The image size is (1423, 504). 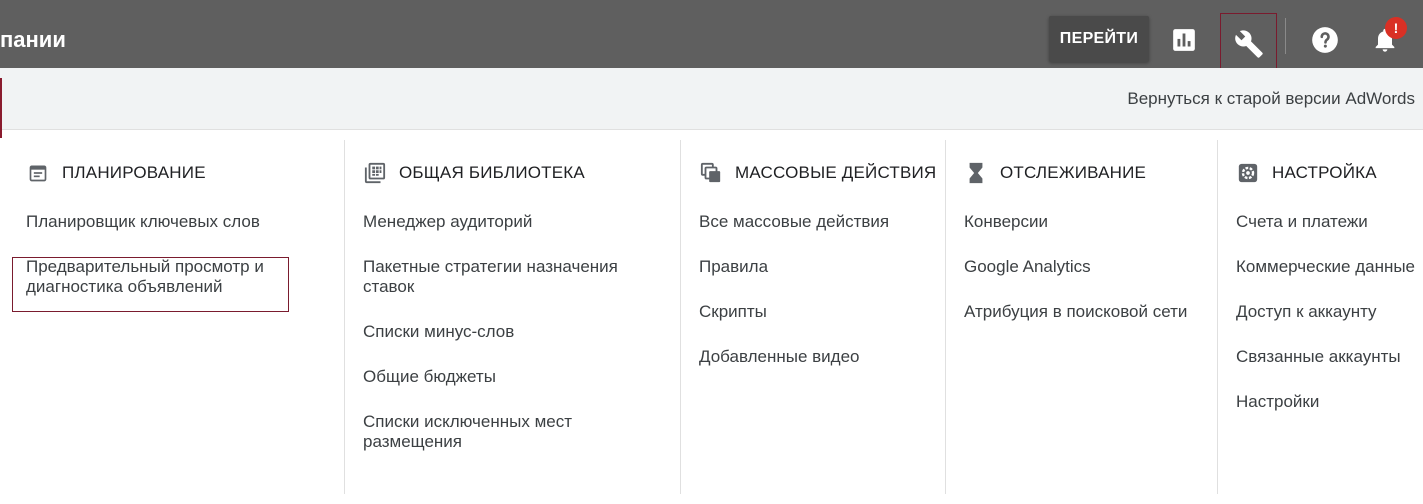 I want to click on menu-item-conversions: Конверсии, so click(x=1089, y=222).